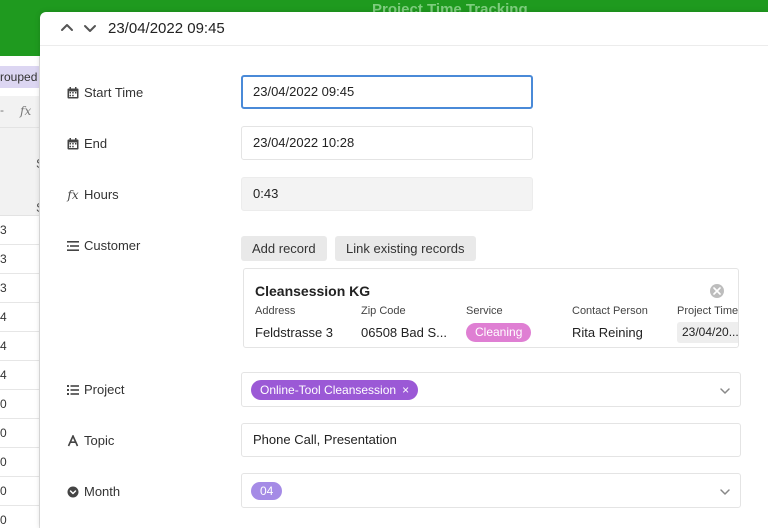 This screenshot has height=528, width=768. What do you see at coordinates (104, 389) in the screenshot?
I see `project-label-text: Project` at bounding box center [104, 389].